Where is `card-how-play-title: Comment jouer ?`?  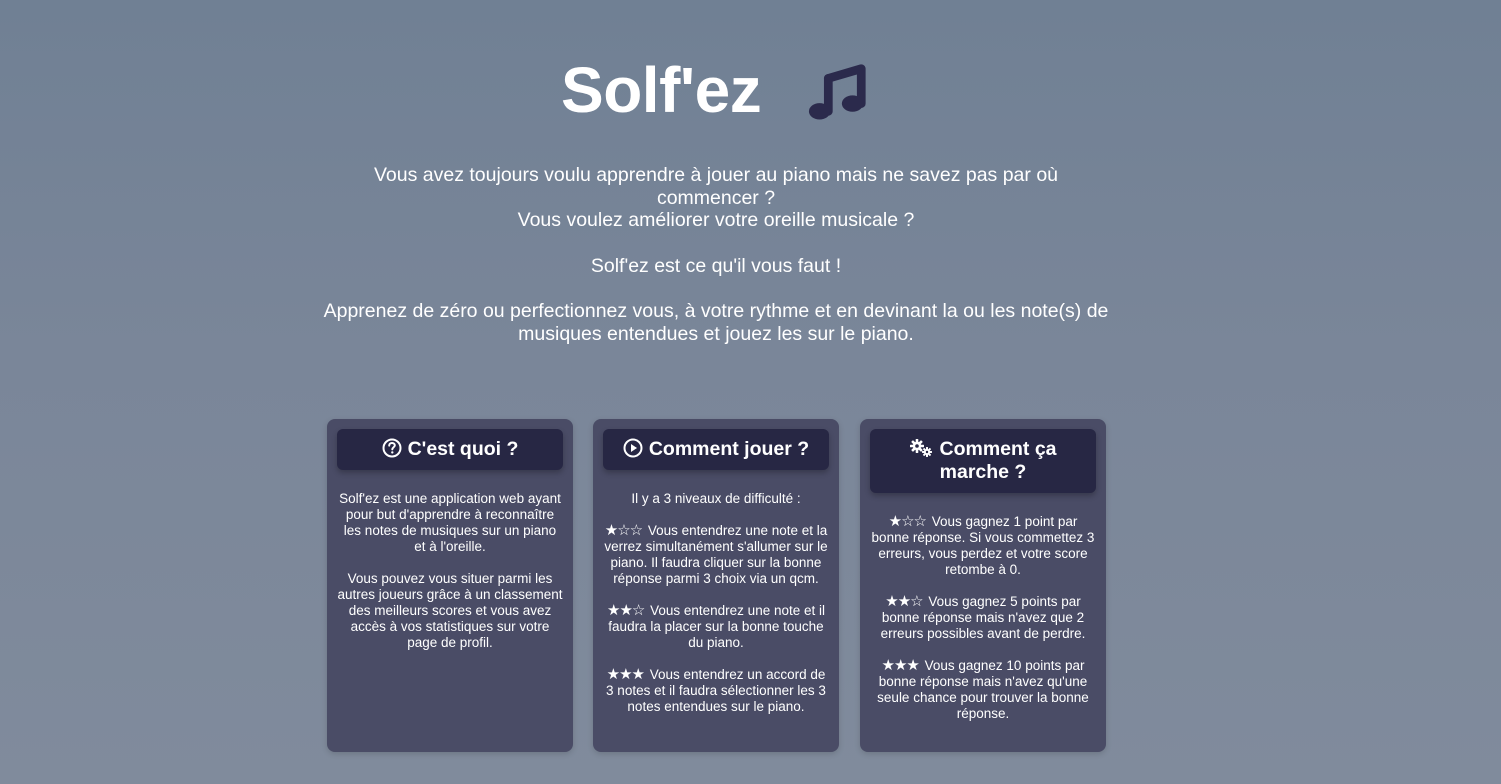 card-how-play-title: Comment jouer ? is located at coordinates (729, 449).